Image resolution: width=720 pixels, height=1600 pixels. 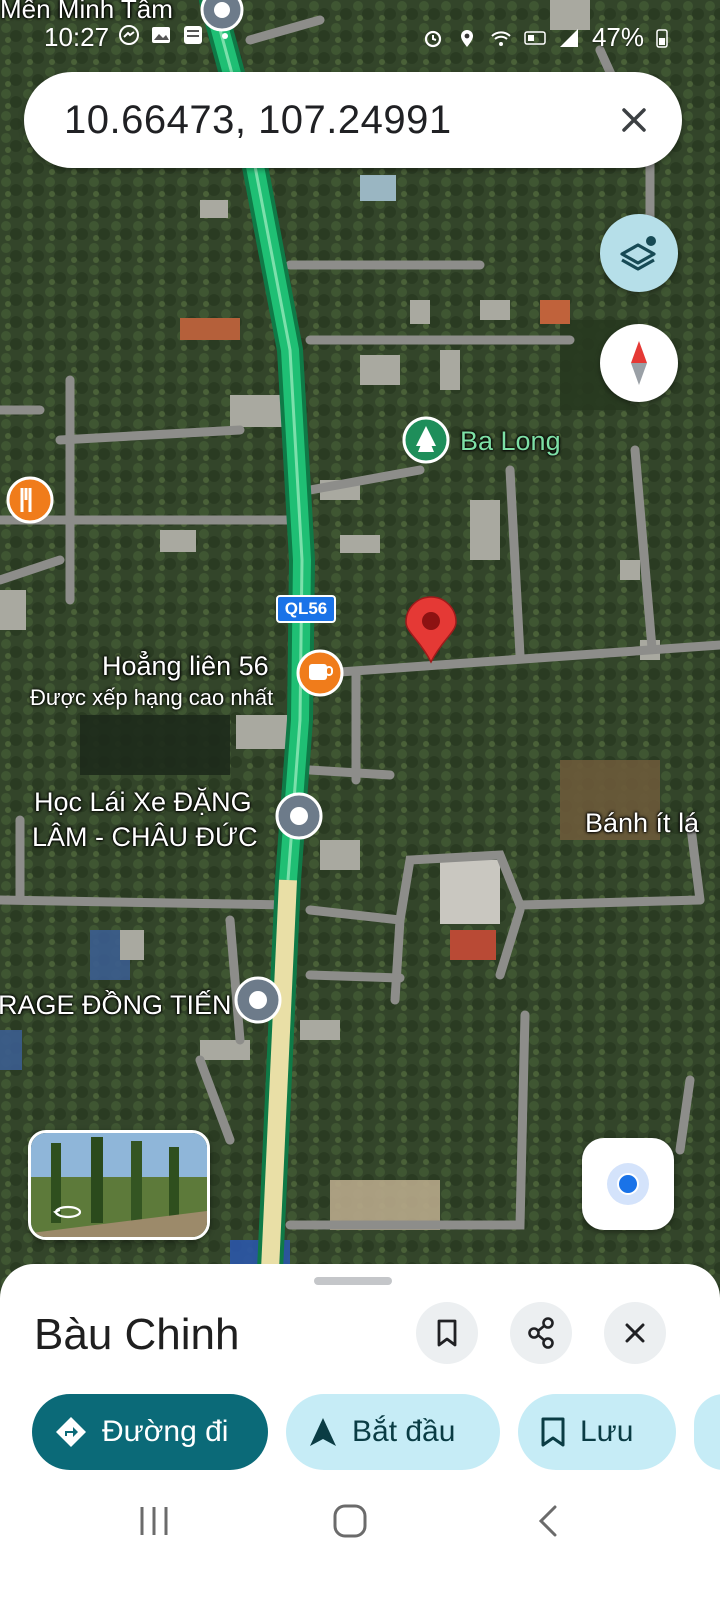 What do you see at coordinates (145, 837) in the screenshot?
I see `poi-label-hoc-lai-xe-2: LÂM - CHÂU ĐỨC` at bounding box center [145, 837].